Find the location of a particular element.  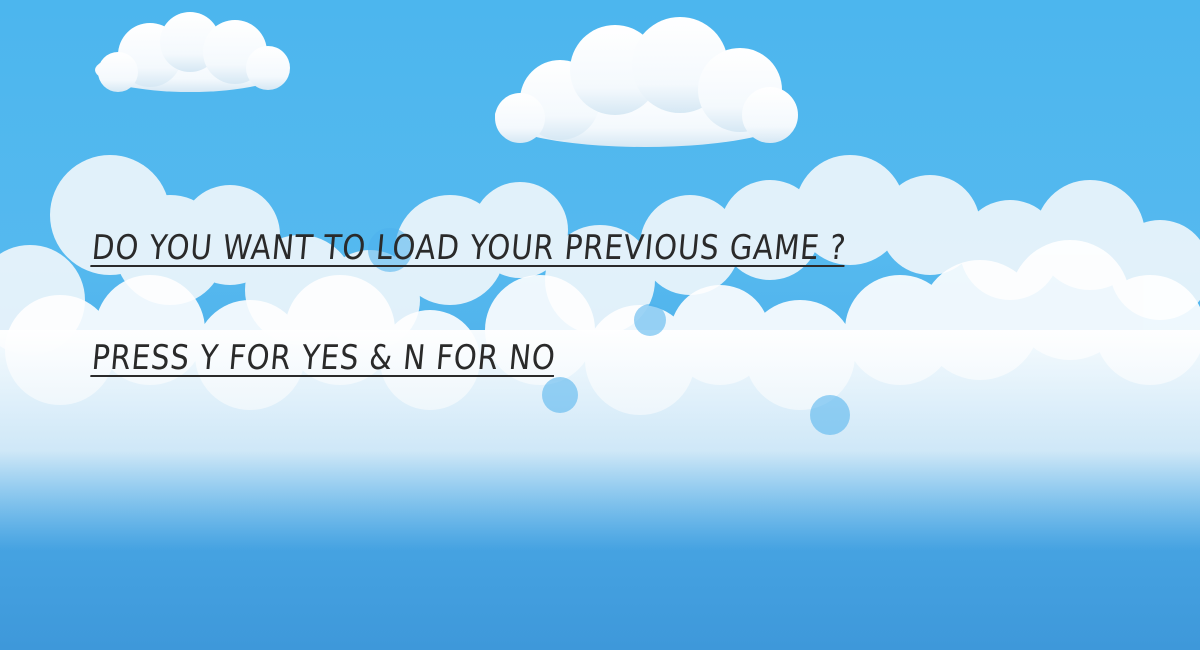

key-instructions: PRESS Y FOR YES & N FOR NO is located at coordinates (324, 358).